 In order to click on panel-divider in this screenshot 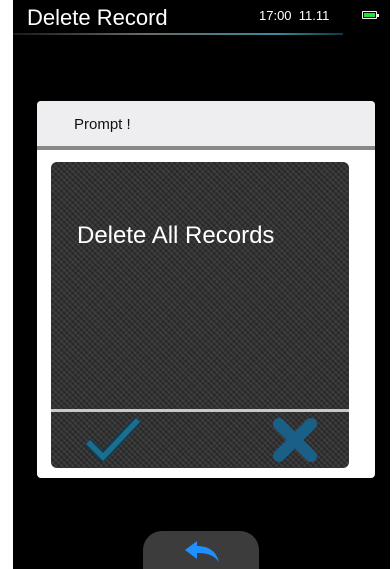, I will do `click(200, 410)`.